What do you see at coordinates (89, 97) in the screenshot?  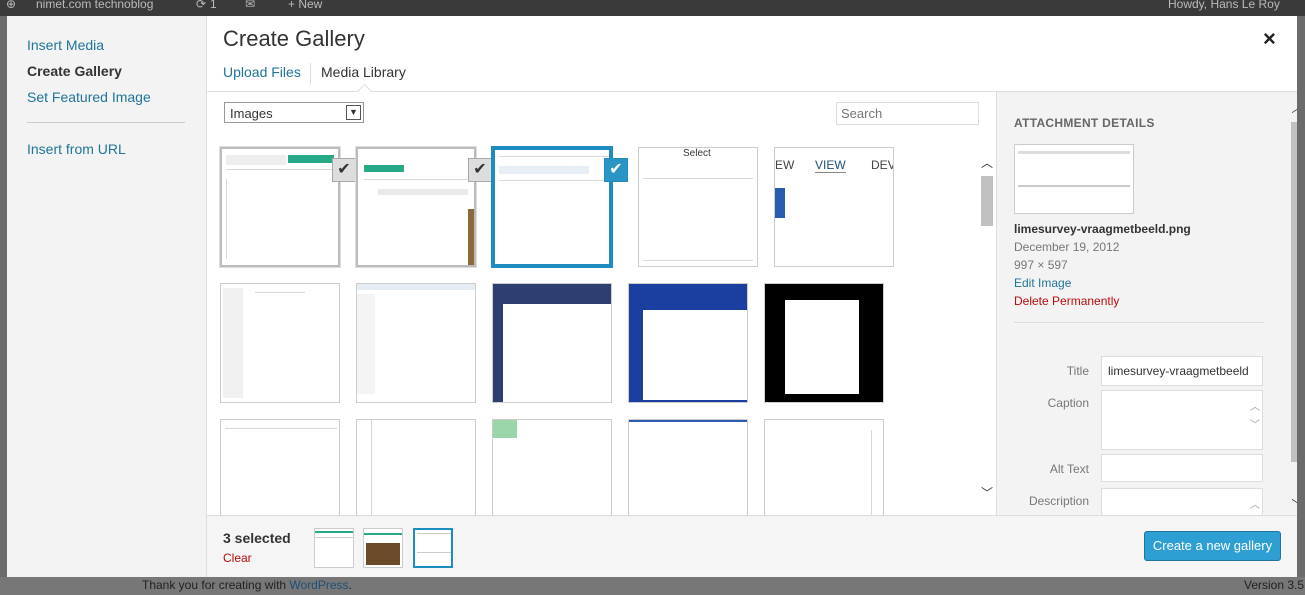 I see `menu-item-set-featured-image: Set Featured Image` at bounding box center [89, 97].